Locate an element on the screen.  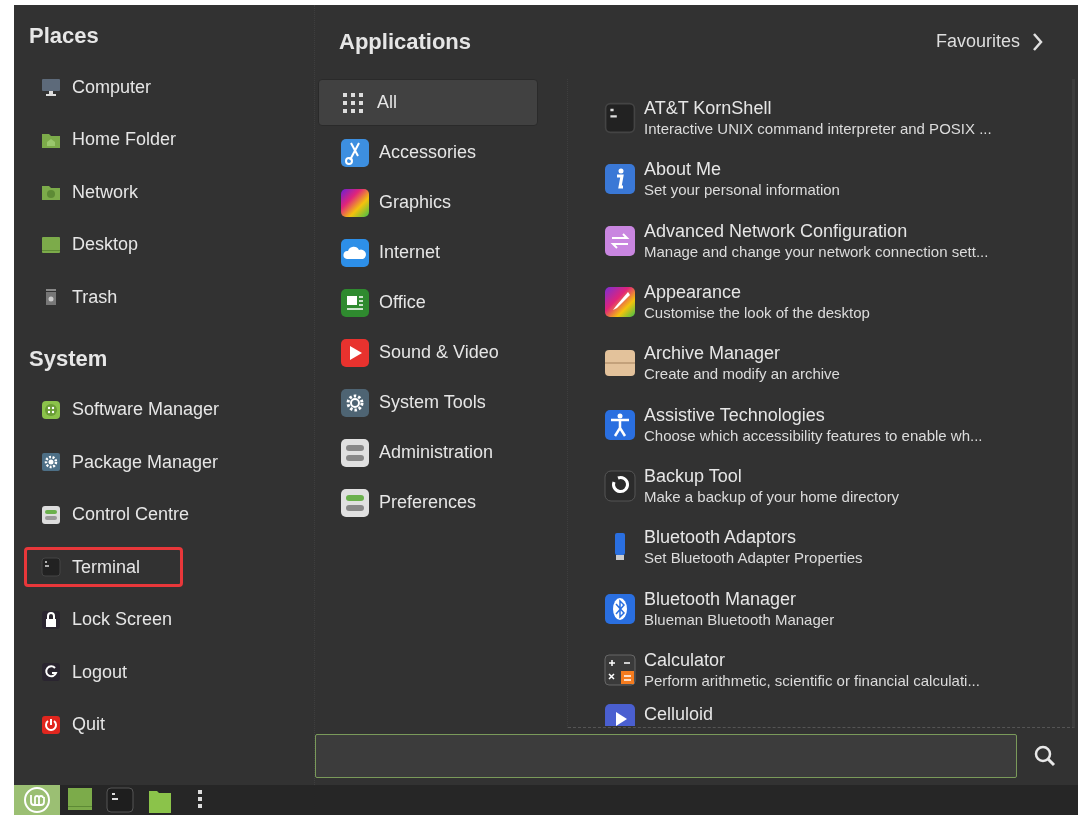
menu-item: Terminal is located at coordinates (103, 567).